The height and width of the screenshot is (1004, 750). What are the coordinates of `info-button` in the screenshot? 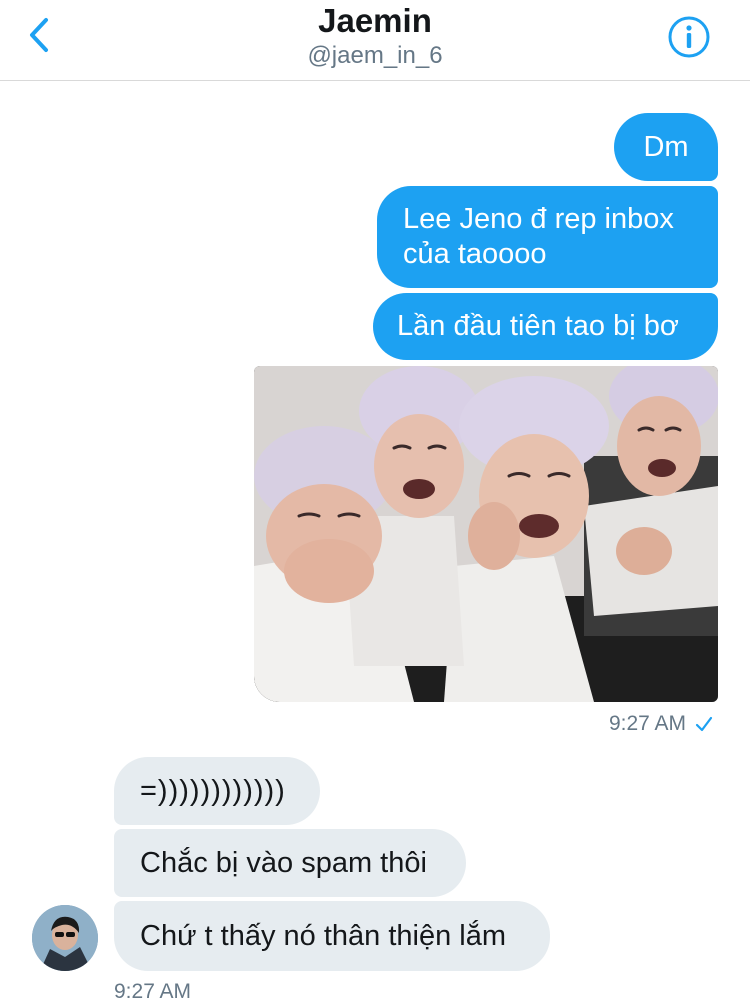 It's located at (689, 37).